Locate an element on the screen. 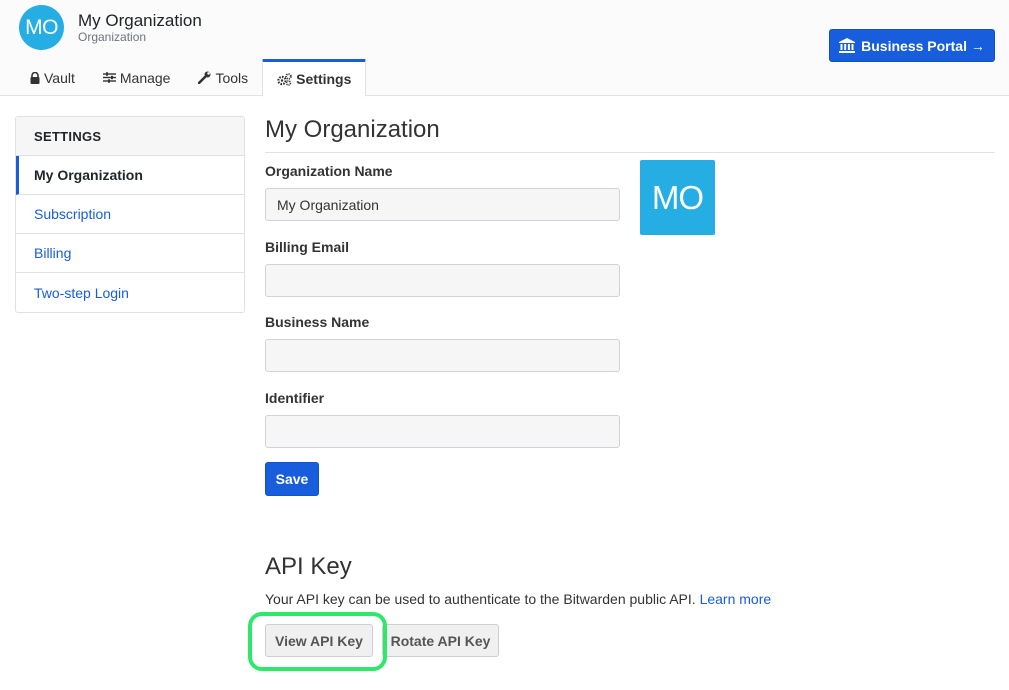 Image resolution: width=1009 pixels, height=690 pixels. business-portal-button: Business Portal → is located at coordinates (912, 45).